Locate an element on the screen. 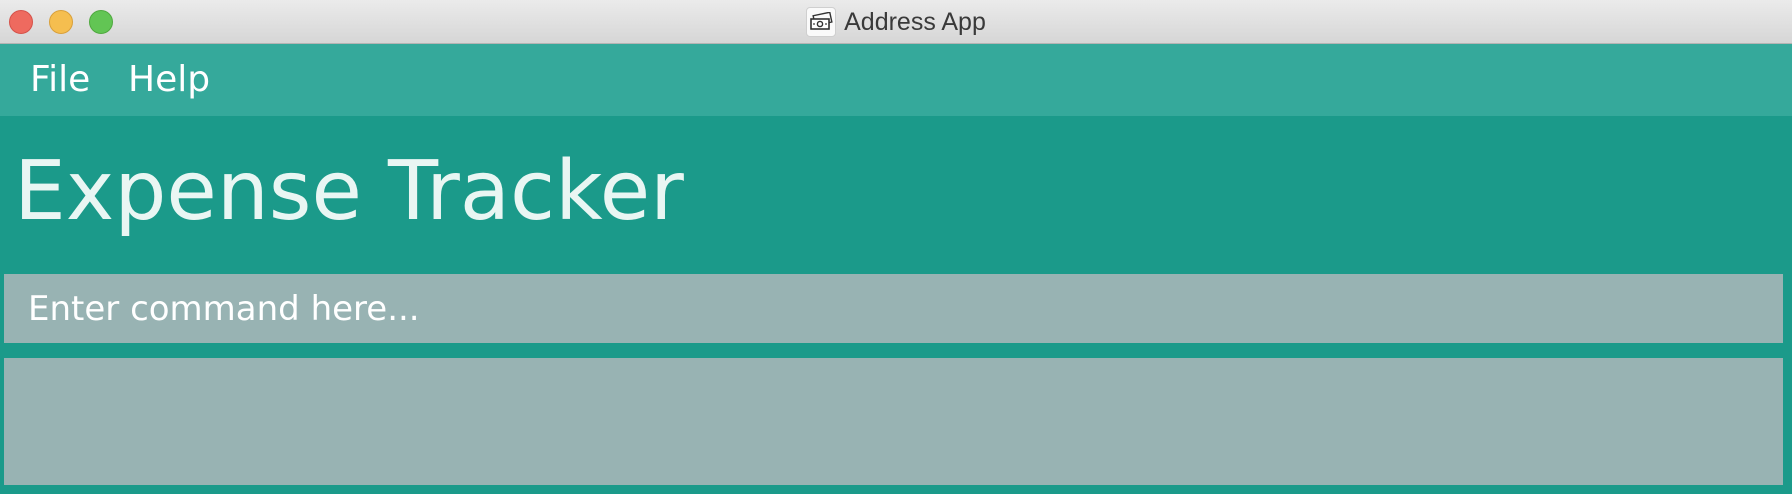 This screenshot has width=1792, height=494. title-group: Address App is located at coordinates (896, 22).